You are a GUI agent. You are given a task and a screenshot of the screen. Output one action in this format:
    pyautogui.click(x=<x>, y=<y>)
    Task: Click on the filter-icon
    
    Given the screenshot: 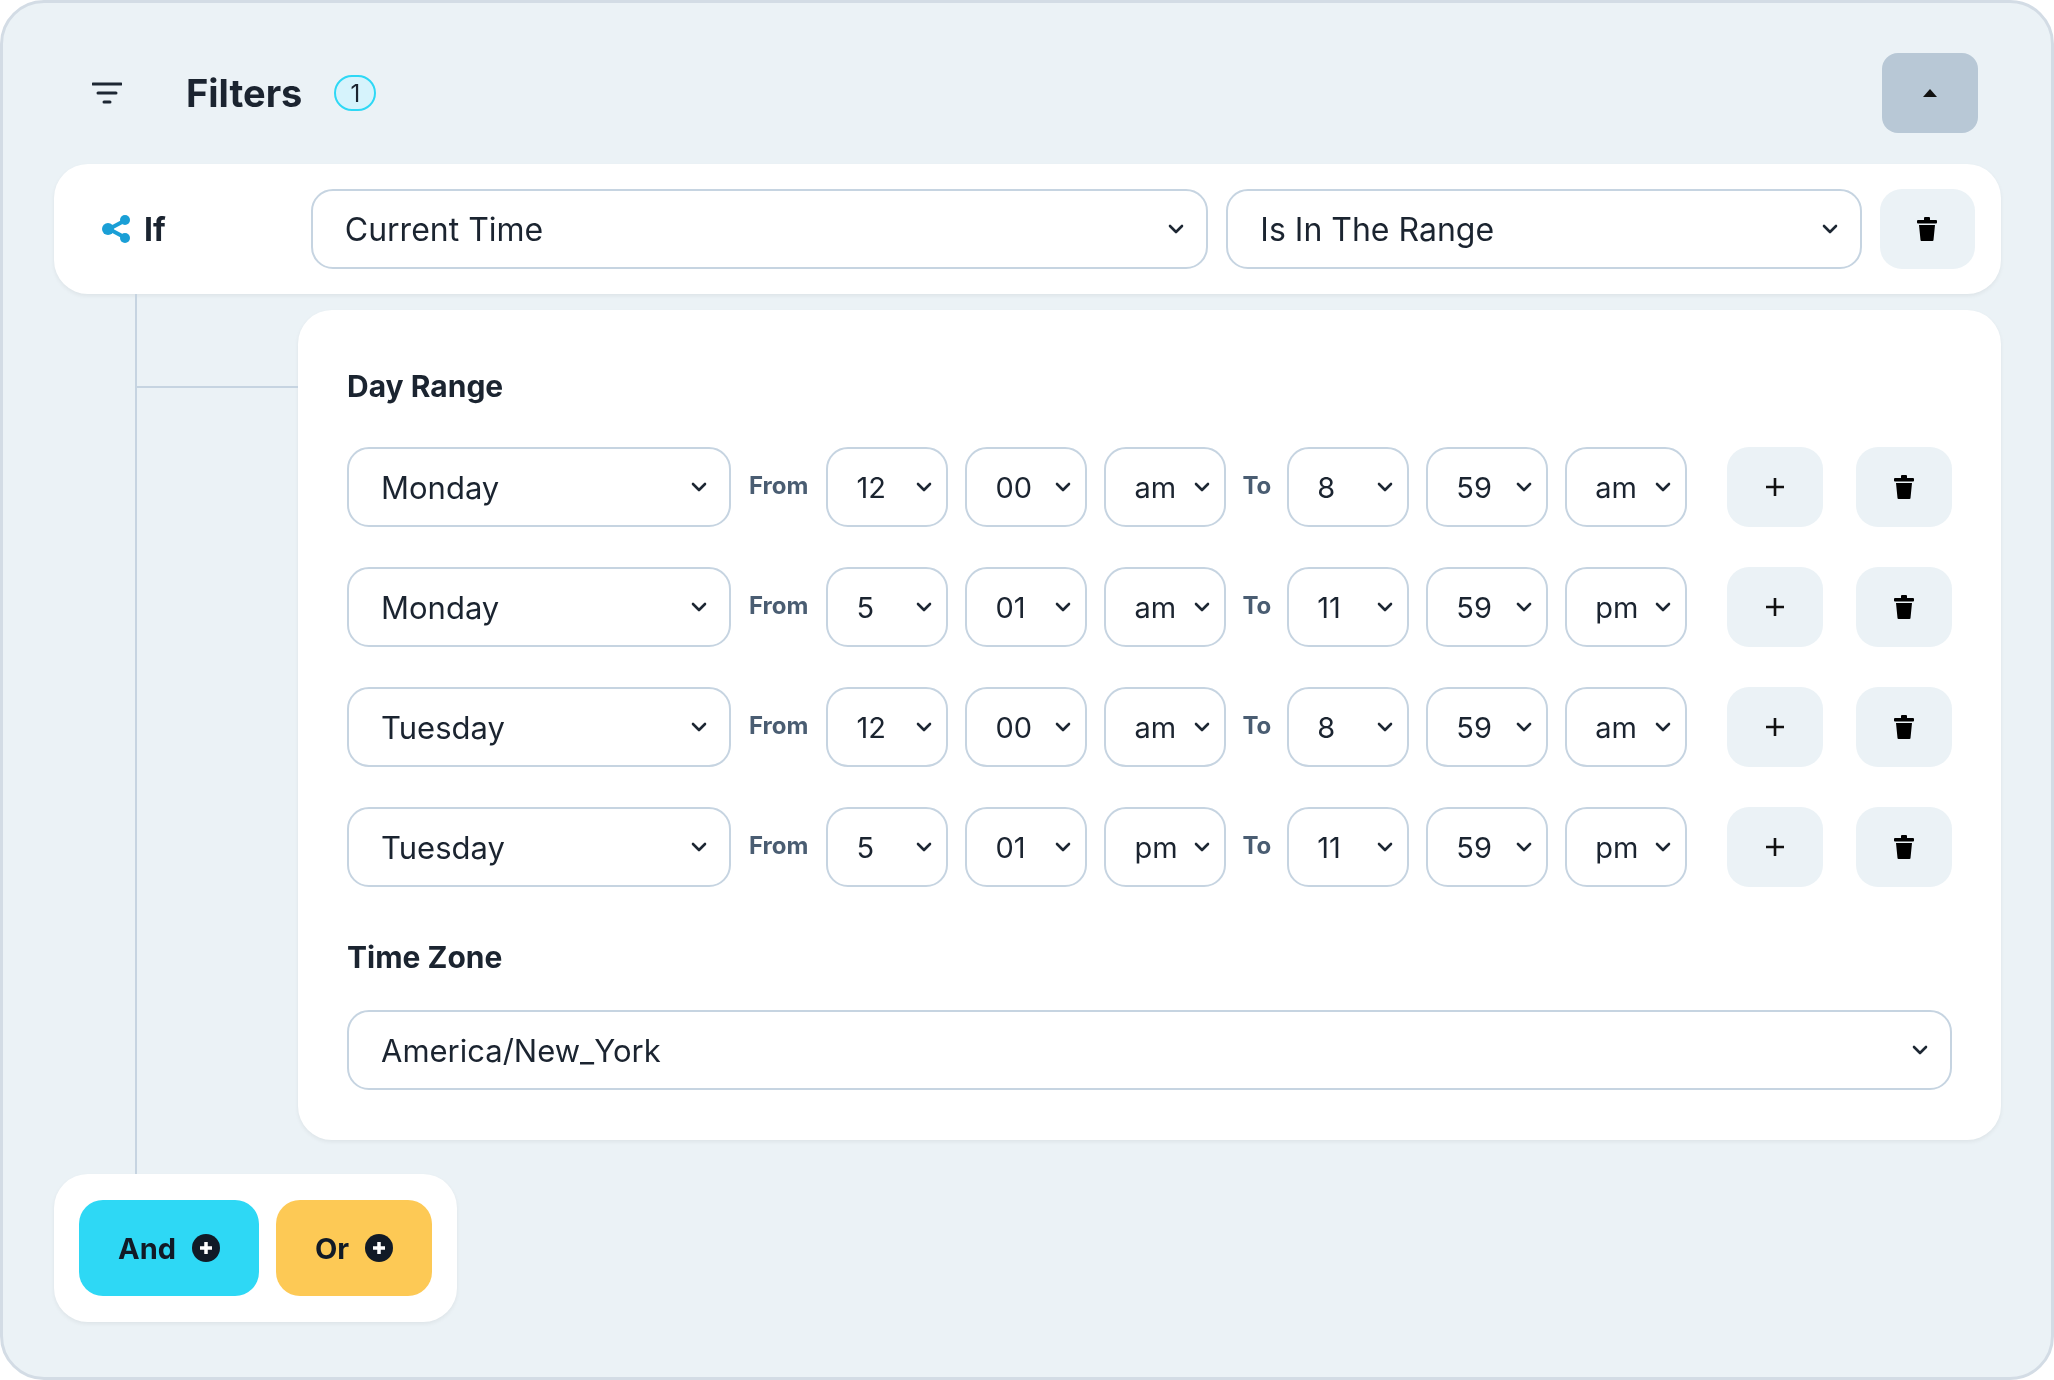 What is the action you would take?
    pyautogui.click(x=107, y=93)
    